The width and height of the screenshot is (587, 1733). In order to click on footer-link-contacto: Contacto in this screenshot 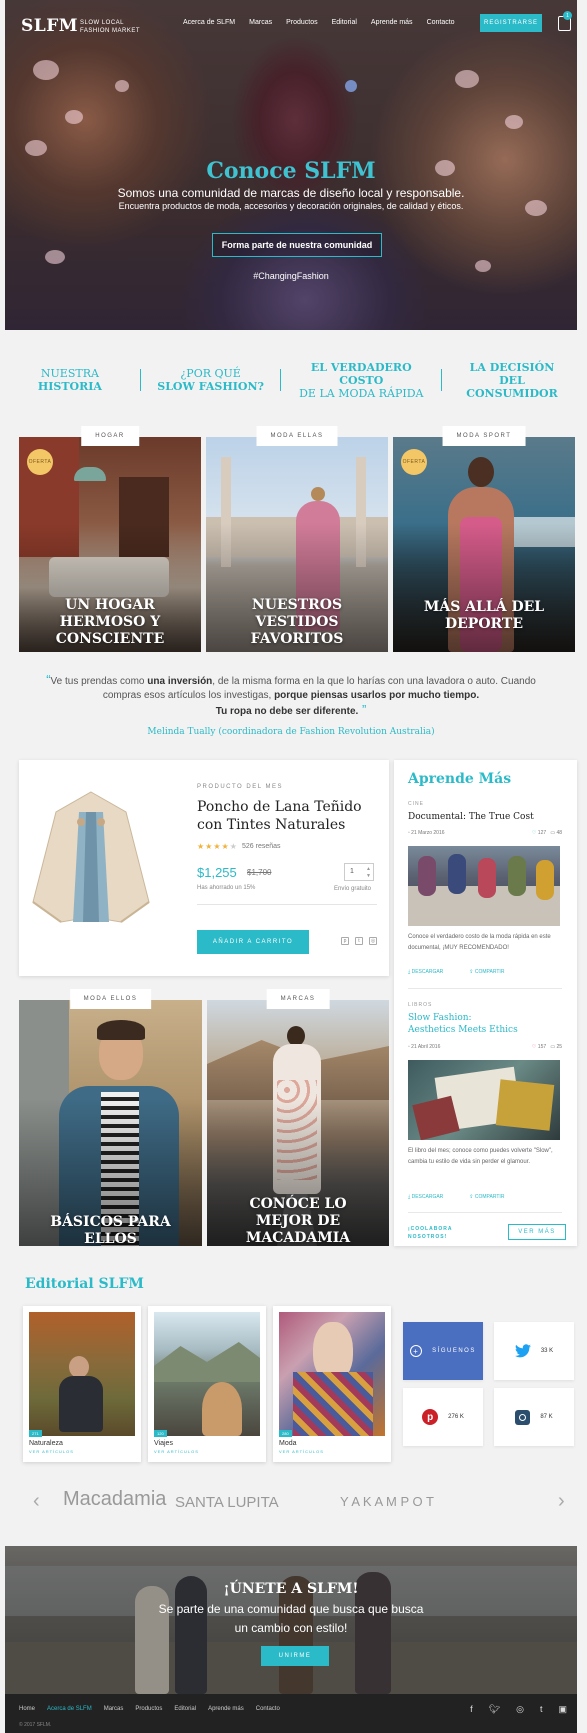, I will do `click(268, 1709)`.